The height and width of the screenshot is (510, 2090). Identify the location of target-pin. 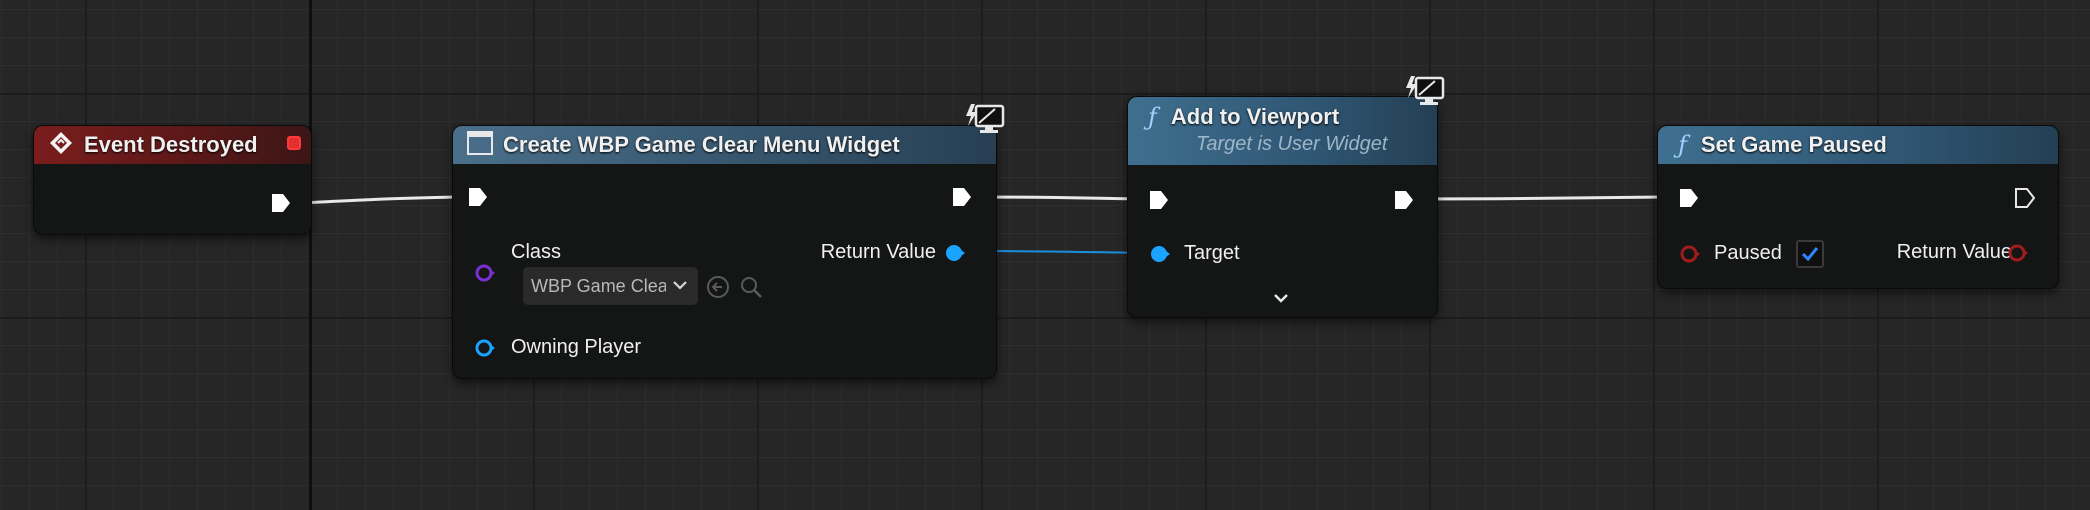
(1160, 254).